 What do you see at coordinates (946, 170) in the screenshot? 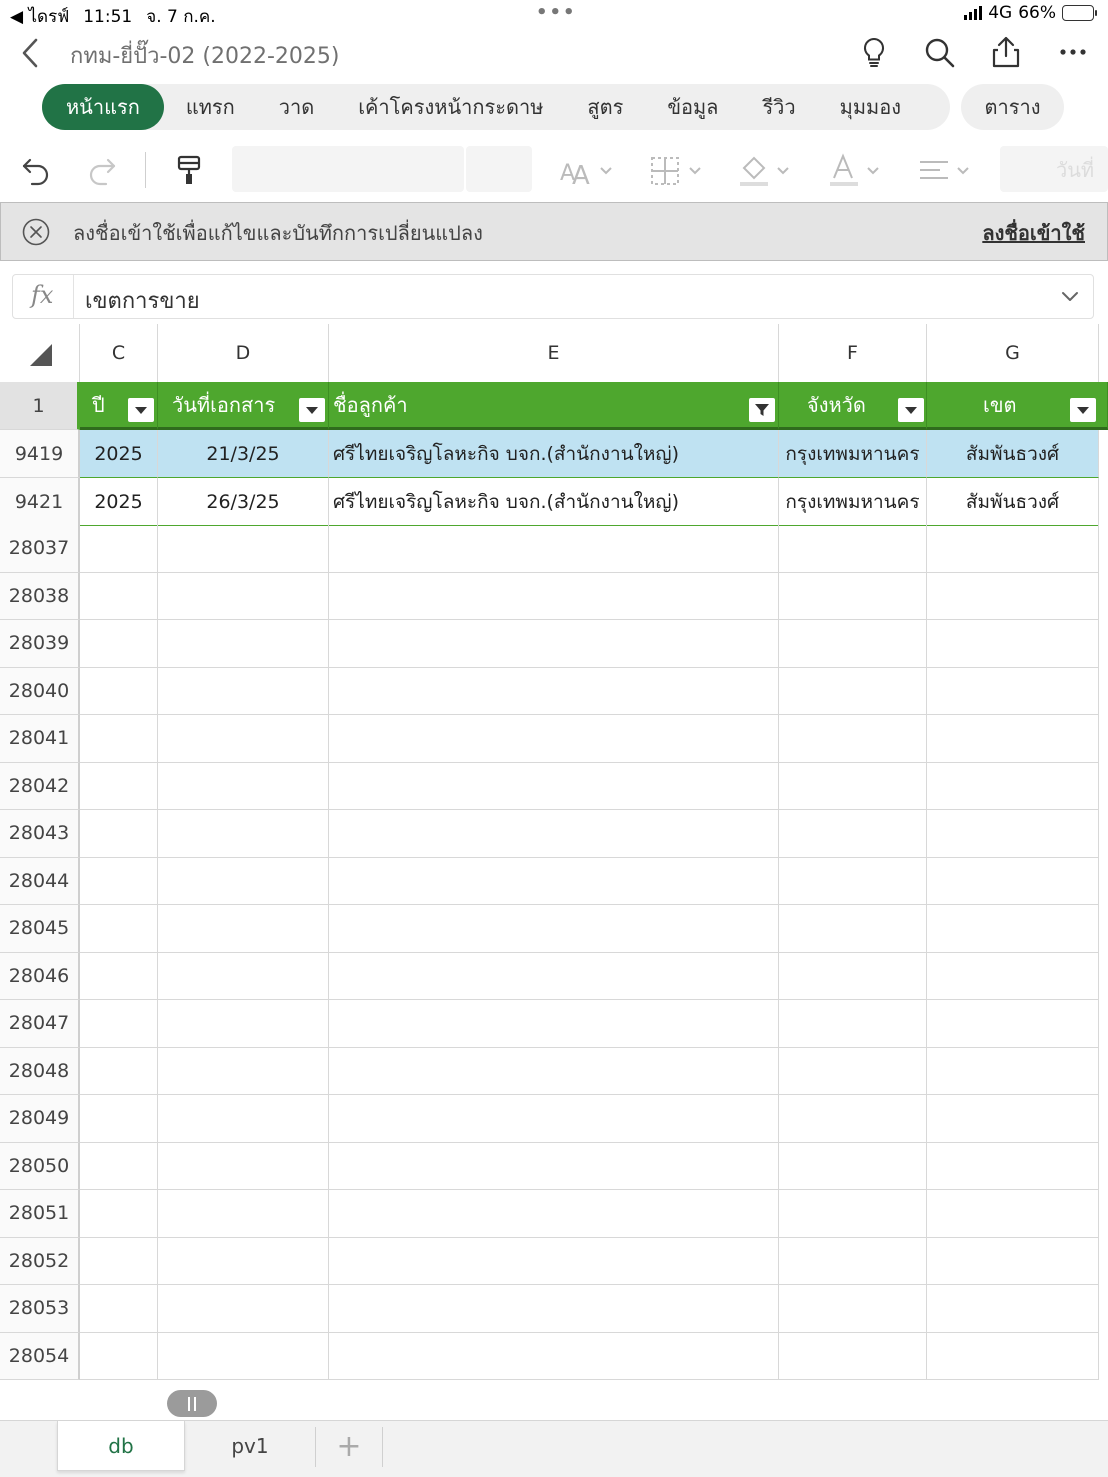
I see `align-icon` at bounding box center [946, 170].